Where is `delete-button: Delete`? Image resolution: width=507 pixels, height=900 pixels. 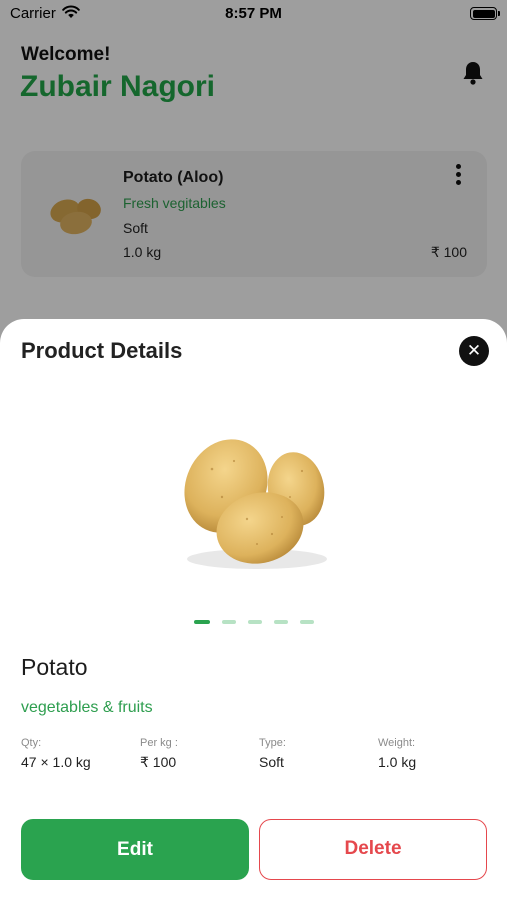 delete-button: Delete is located at coordinates (373, 849).